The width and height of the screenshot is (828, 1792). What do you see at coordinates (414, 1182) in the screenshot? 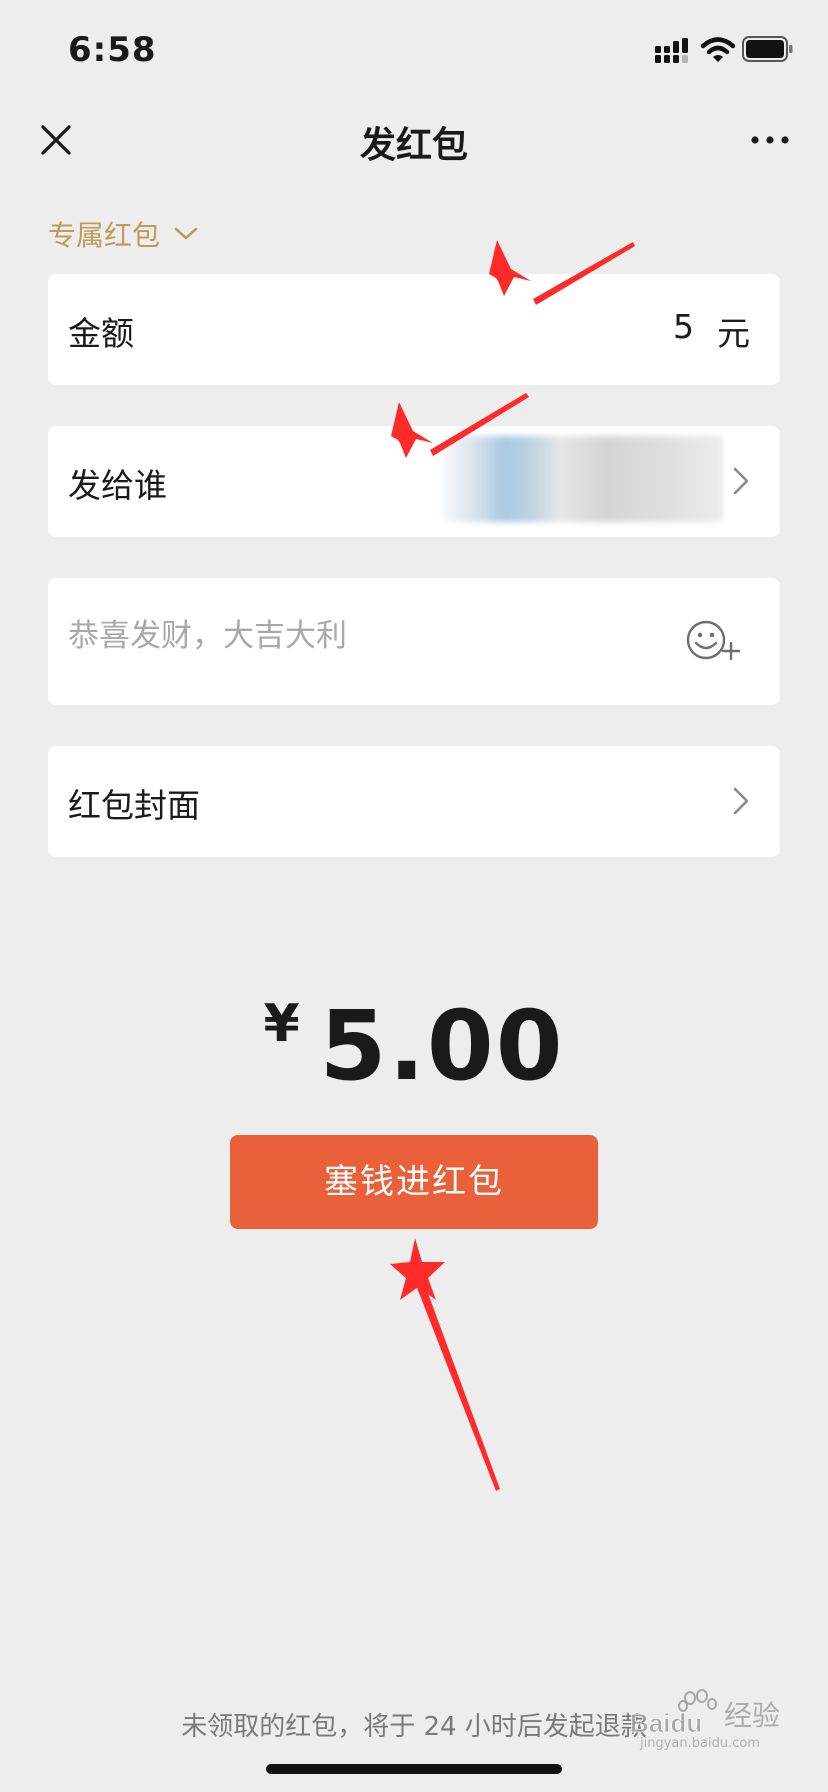
I see `submit-button: 塞钱进红包` at bounding box center [414, 1182].